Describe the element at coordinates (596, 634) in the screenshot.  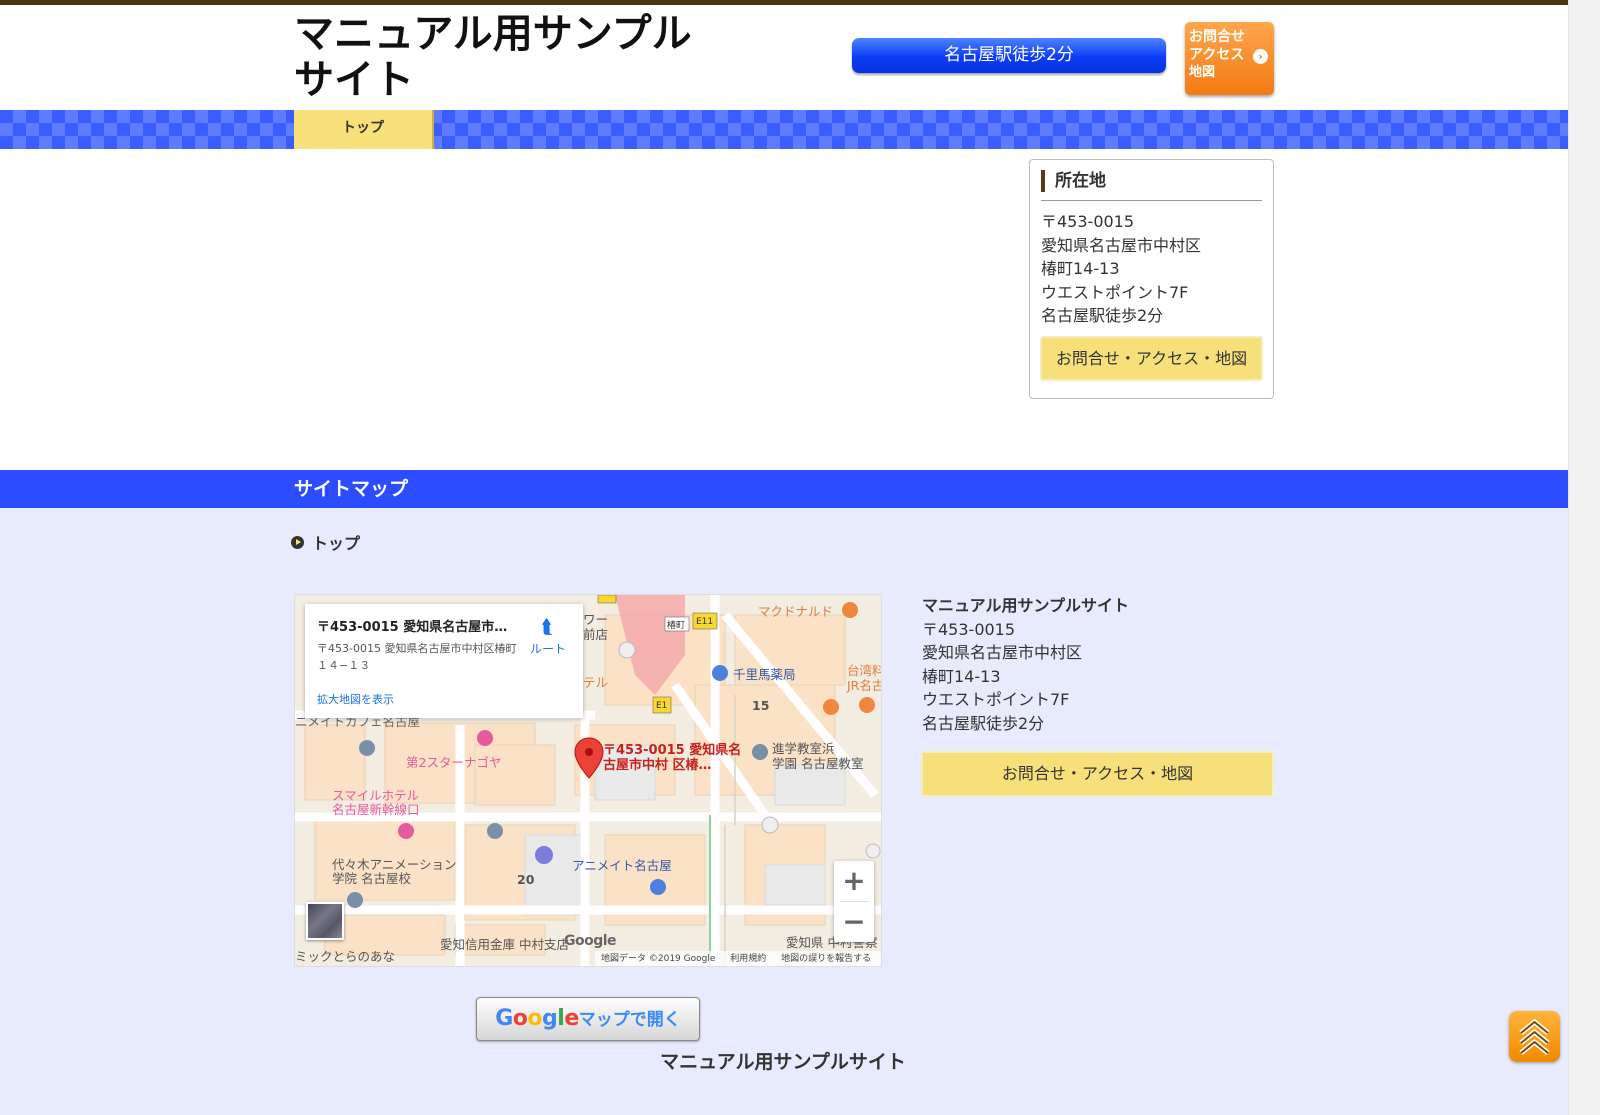
I see `map-label-shop3: 前店` at that location.